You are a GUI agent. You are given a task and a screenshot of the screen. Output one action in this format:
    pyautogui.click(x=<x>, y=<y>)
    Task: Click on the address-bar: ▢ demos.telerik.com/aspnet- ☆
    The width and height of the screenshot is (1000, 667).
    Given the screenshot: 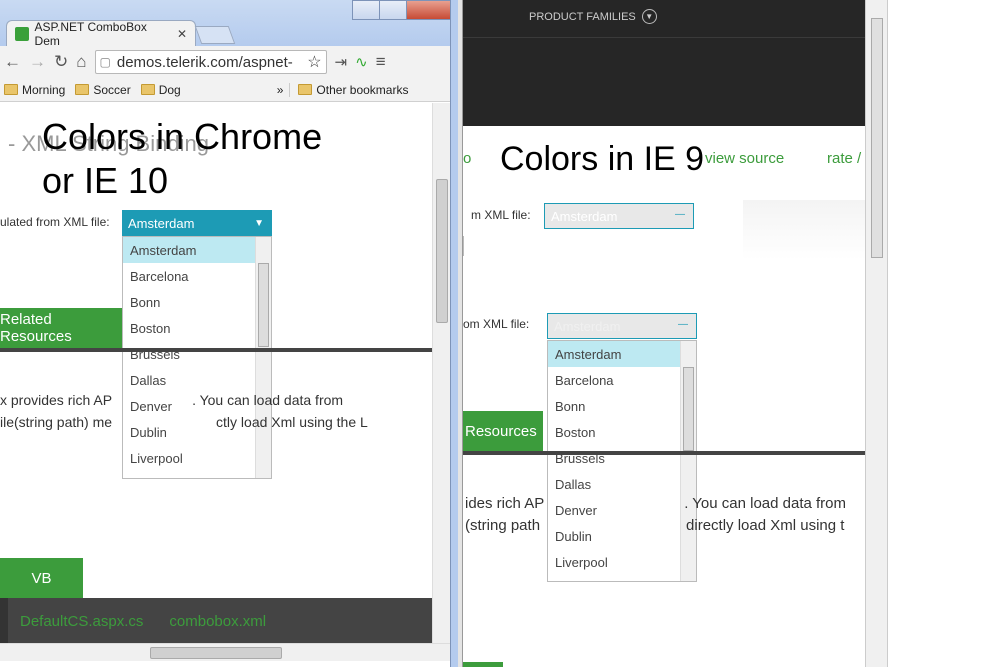 What is the action you would take?
    pyautogui.click(x=210, y=62)
    